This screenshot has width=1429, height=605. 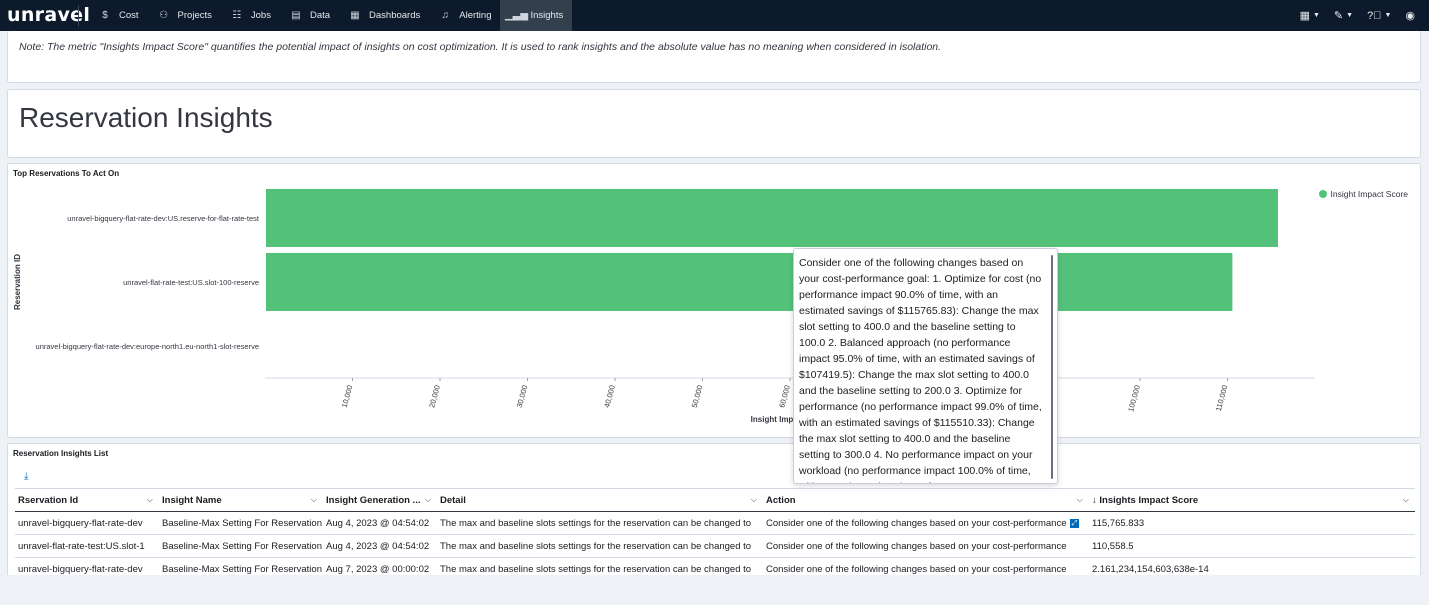 I want to click on database-icon: ▤, so click(x=296, y=15).